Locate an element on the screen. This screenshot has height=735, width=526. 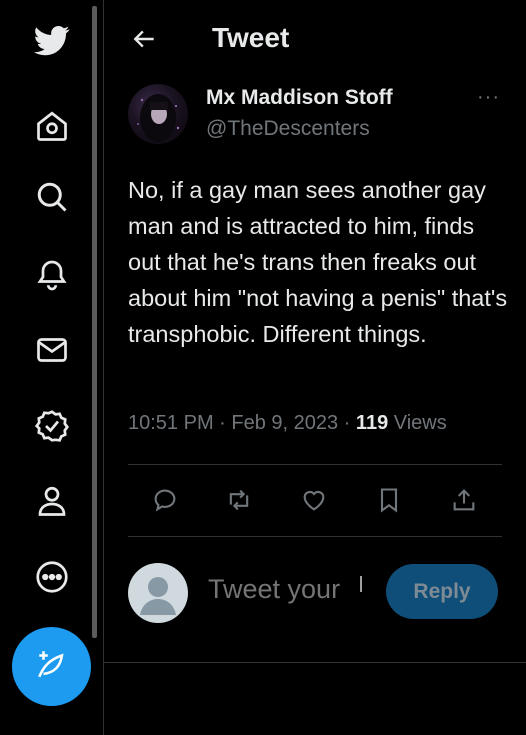
more-options-icon: ··· is located at coordinates (488, 97).